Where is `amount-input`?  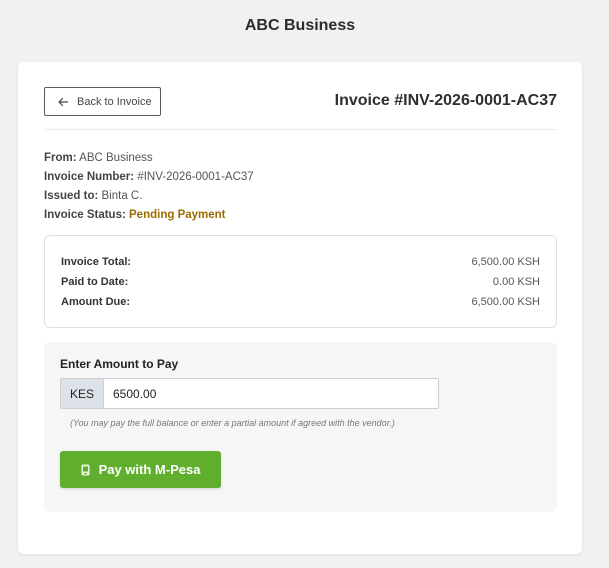
amount-input is located at coordinates (271, 393).